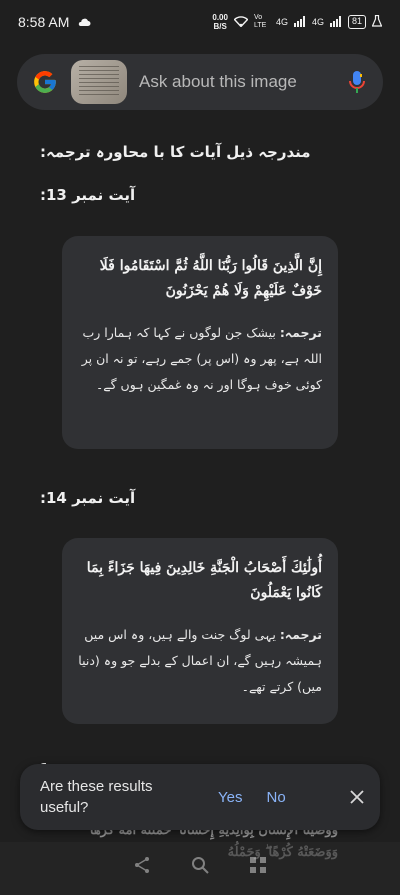 The image size is (400, 895). What do you see at coordinates (96, 797) in the screenshot?
I see `feedback-question: Are these results useful?` at bounding box center [96, 797].